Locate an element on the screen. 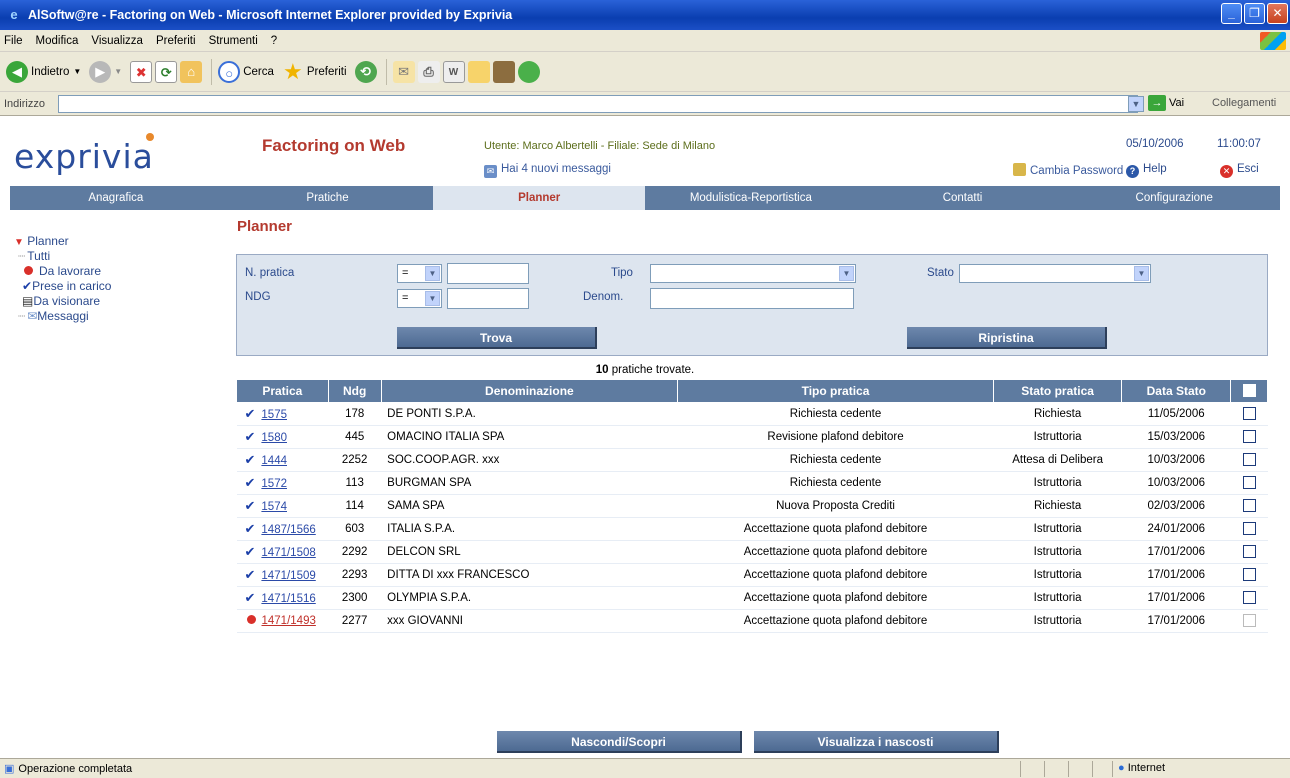  nav-modulistica: Modulistica-Reportistica is located at coordinates (751, 198).